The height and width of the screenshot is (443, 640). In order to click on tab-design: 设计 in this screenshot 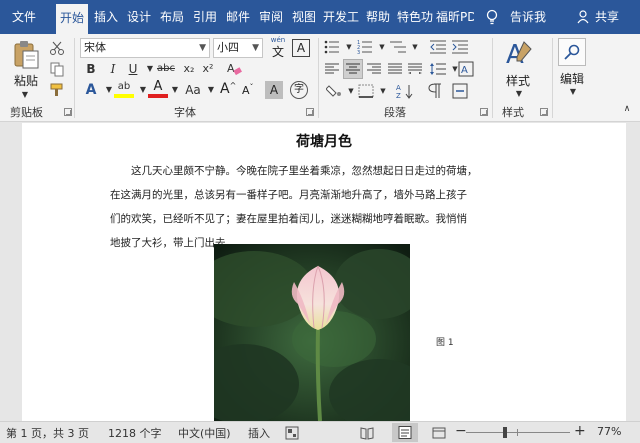, I will do `click(139, 17)`.